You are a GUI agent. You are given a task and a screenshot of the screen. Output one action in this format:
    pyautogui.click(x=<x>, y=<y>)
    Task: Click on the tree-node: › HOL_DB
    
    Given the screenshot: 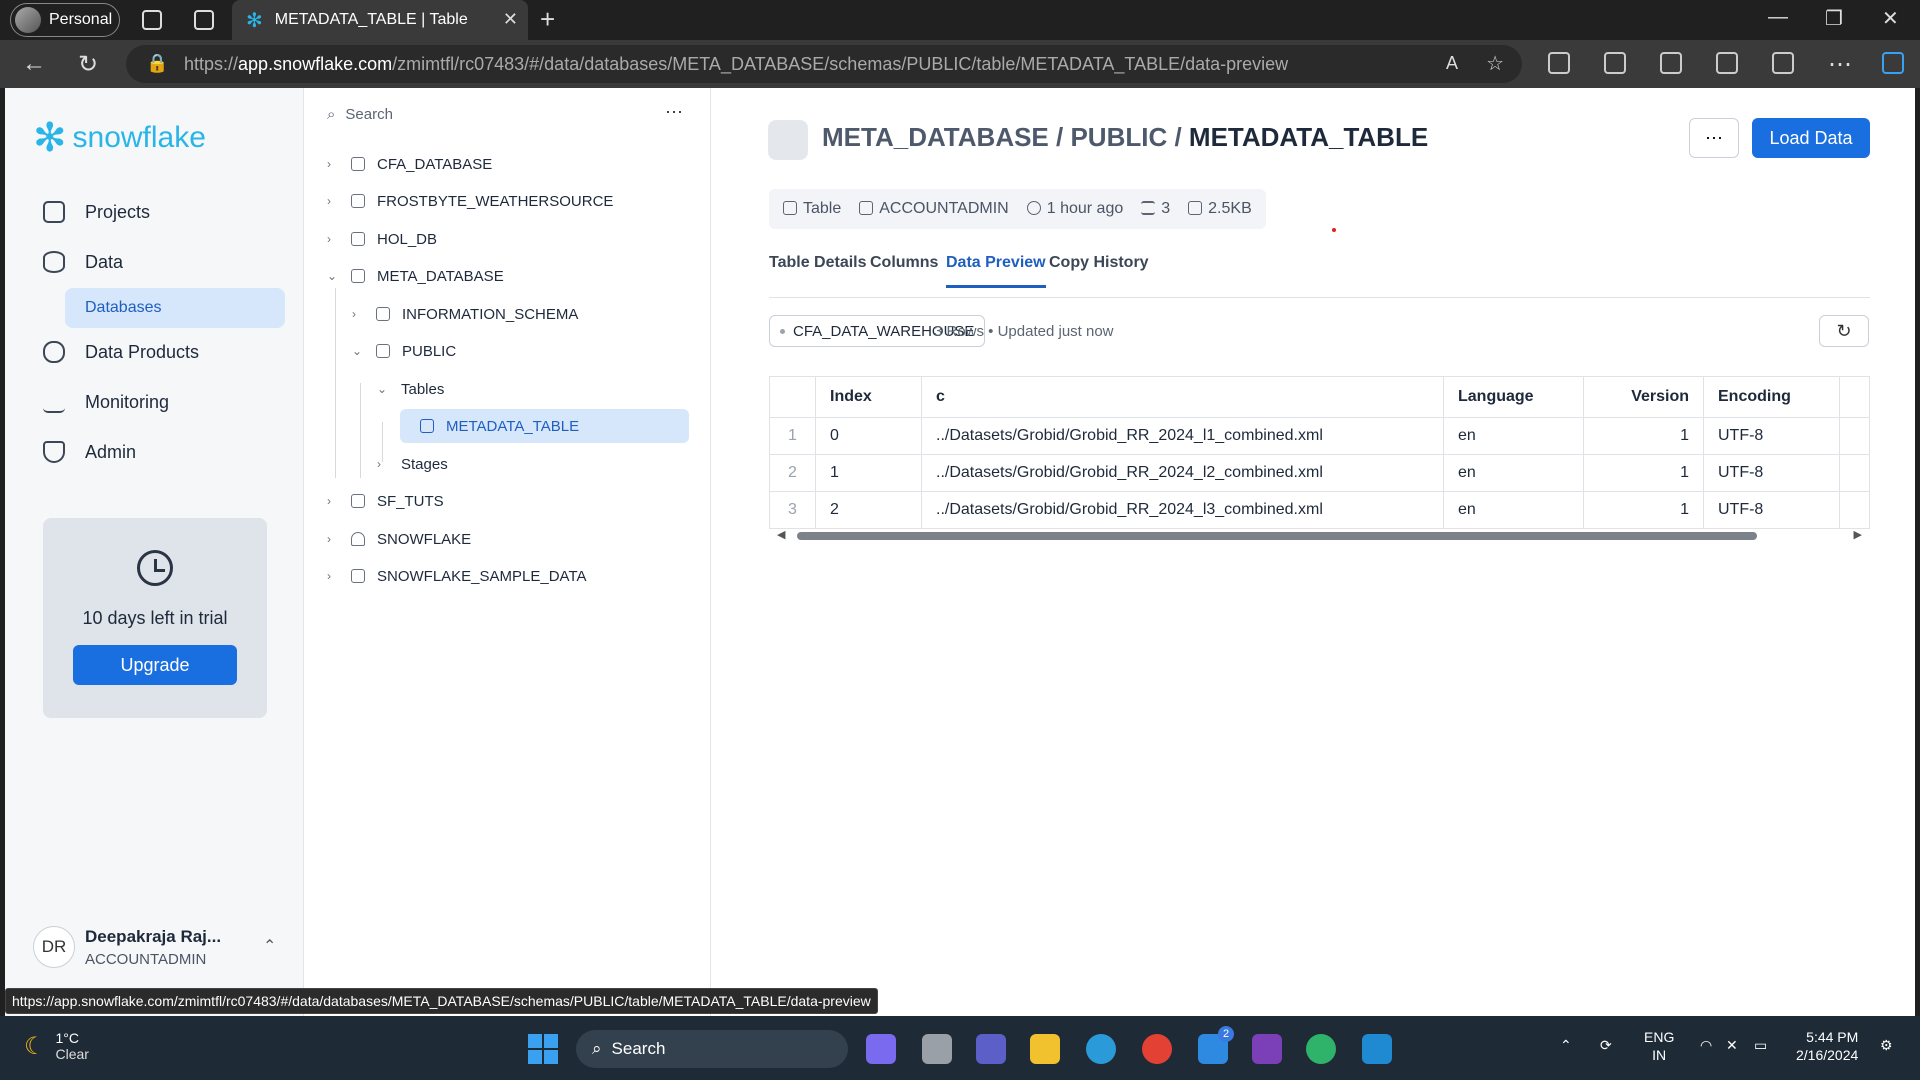 What is the action you would take?
    pyautogui.click(x=382, y=239)
    